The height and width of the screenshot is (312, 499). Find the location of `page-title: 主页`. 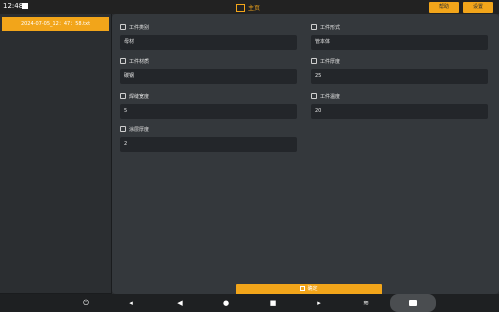

page-title: 主页 is located at coordinates (254, 8).